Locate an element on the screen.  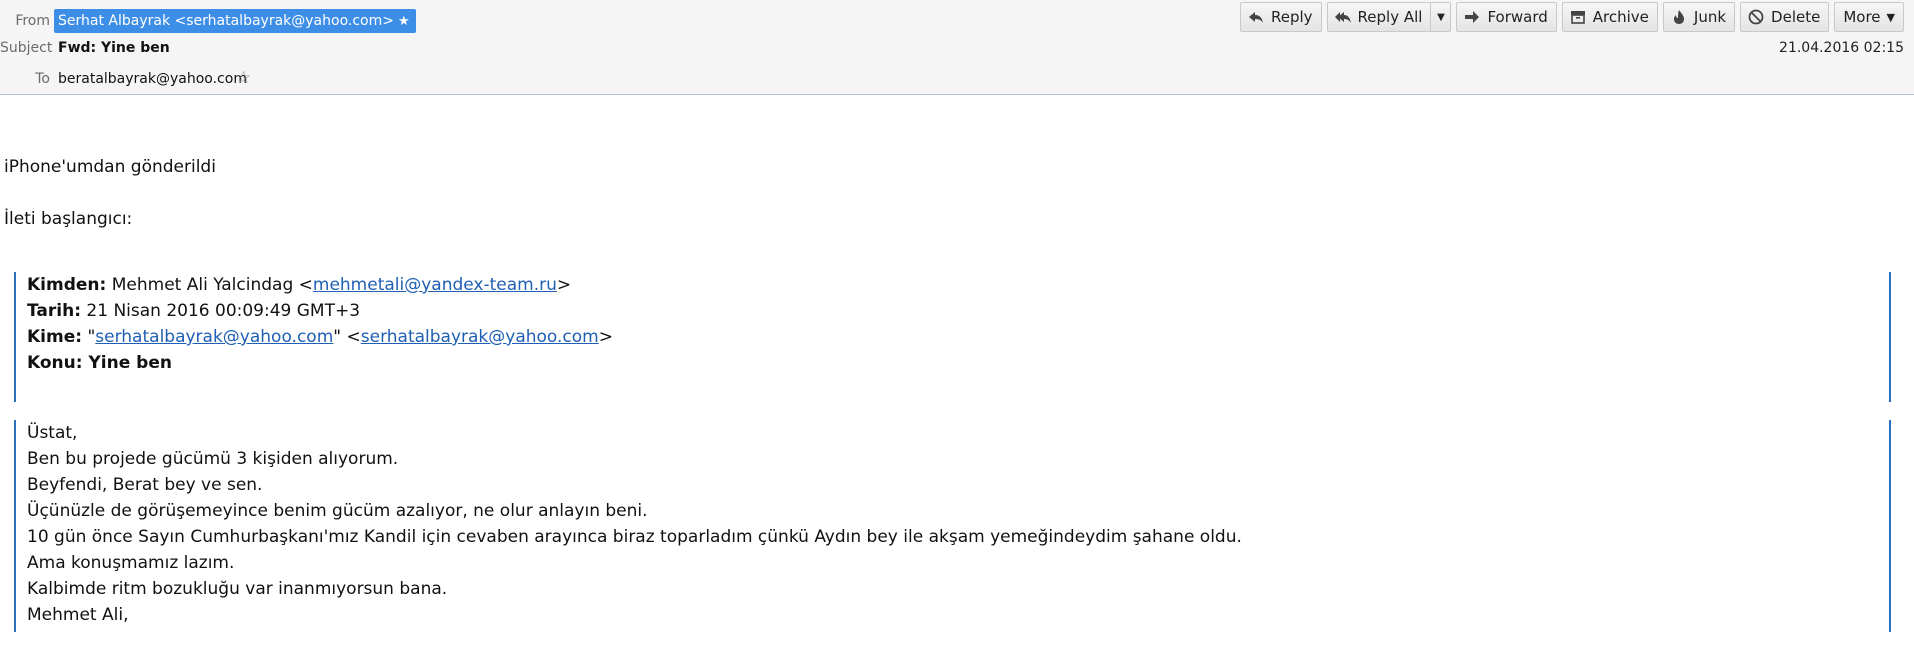
reply-all-icon is located at coordinates (1343, 17).